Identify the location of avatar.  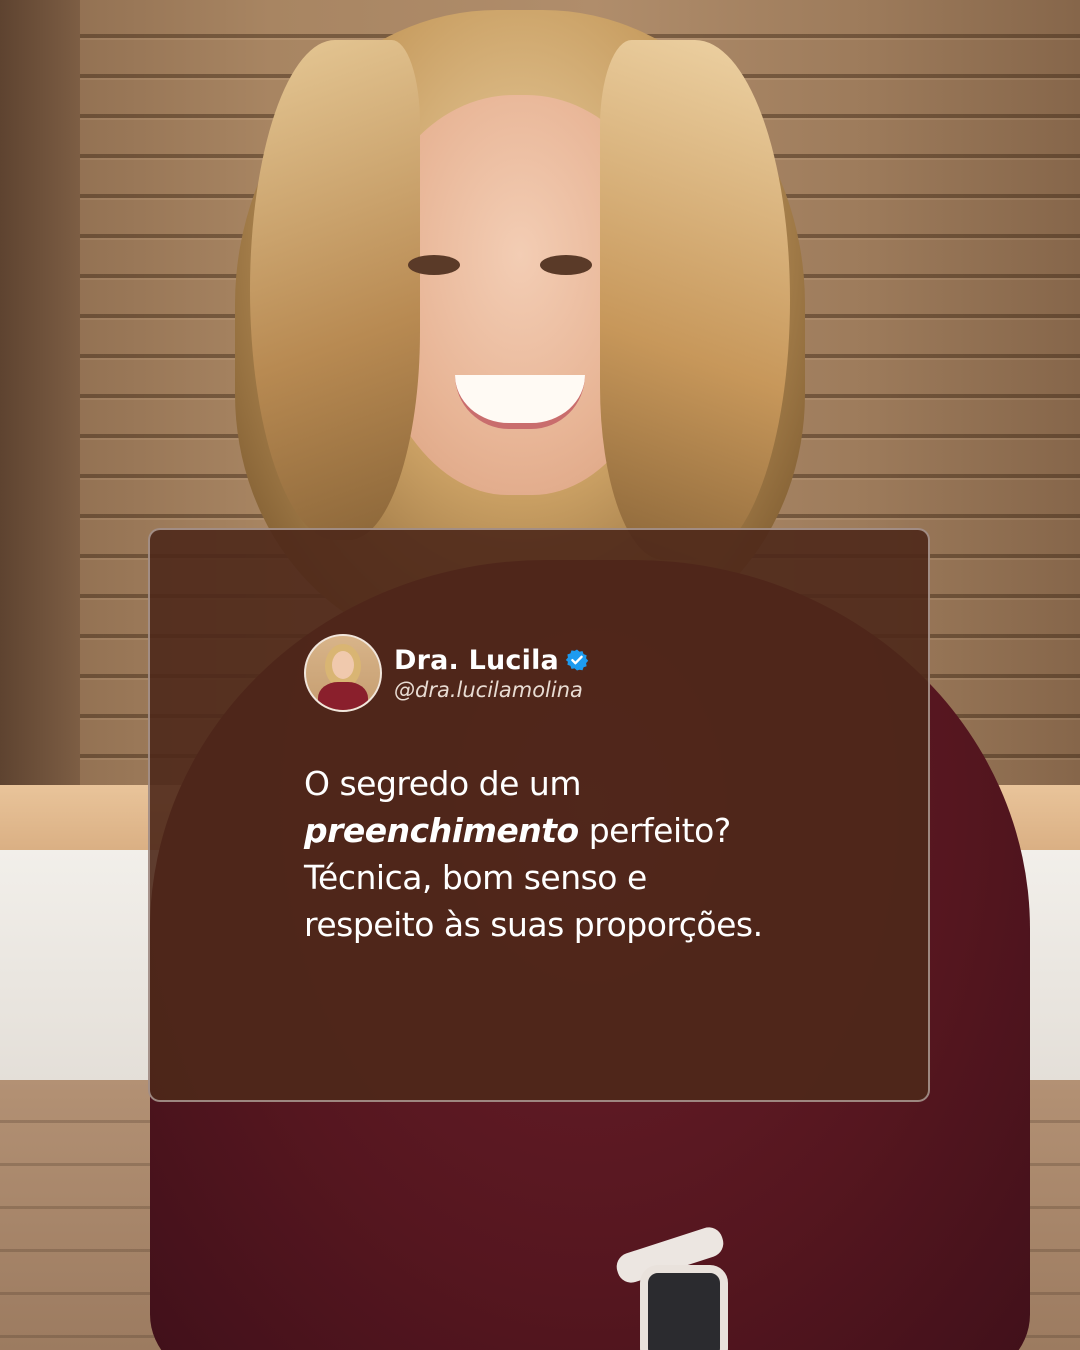
(343, 673).